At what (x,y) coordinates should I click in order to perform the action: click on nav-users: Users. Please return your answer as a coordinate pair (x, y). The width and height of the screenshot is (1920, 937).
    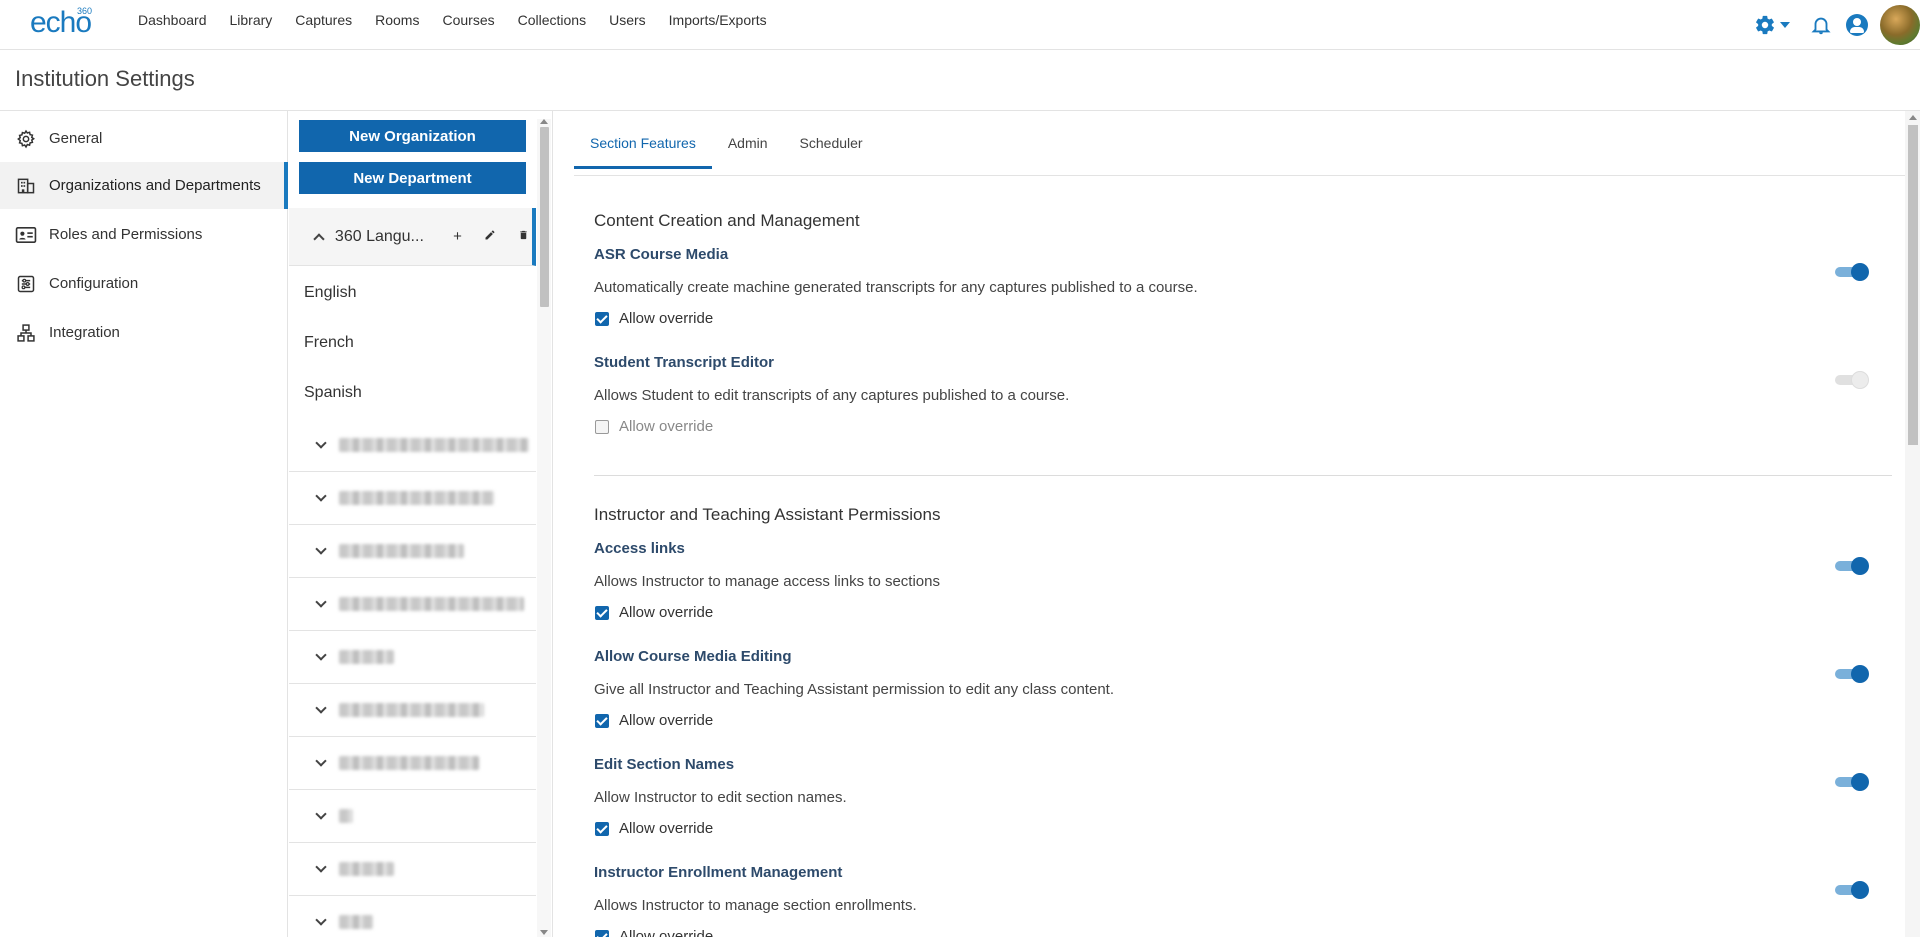
    Looking at the image, I should click on (627, 20).